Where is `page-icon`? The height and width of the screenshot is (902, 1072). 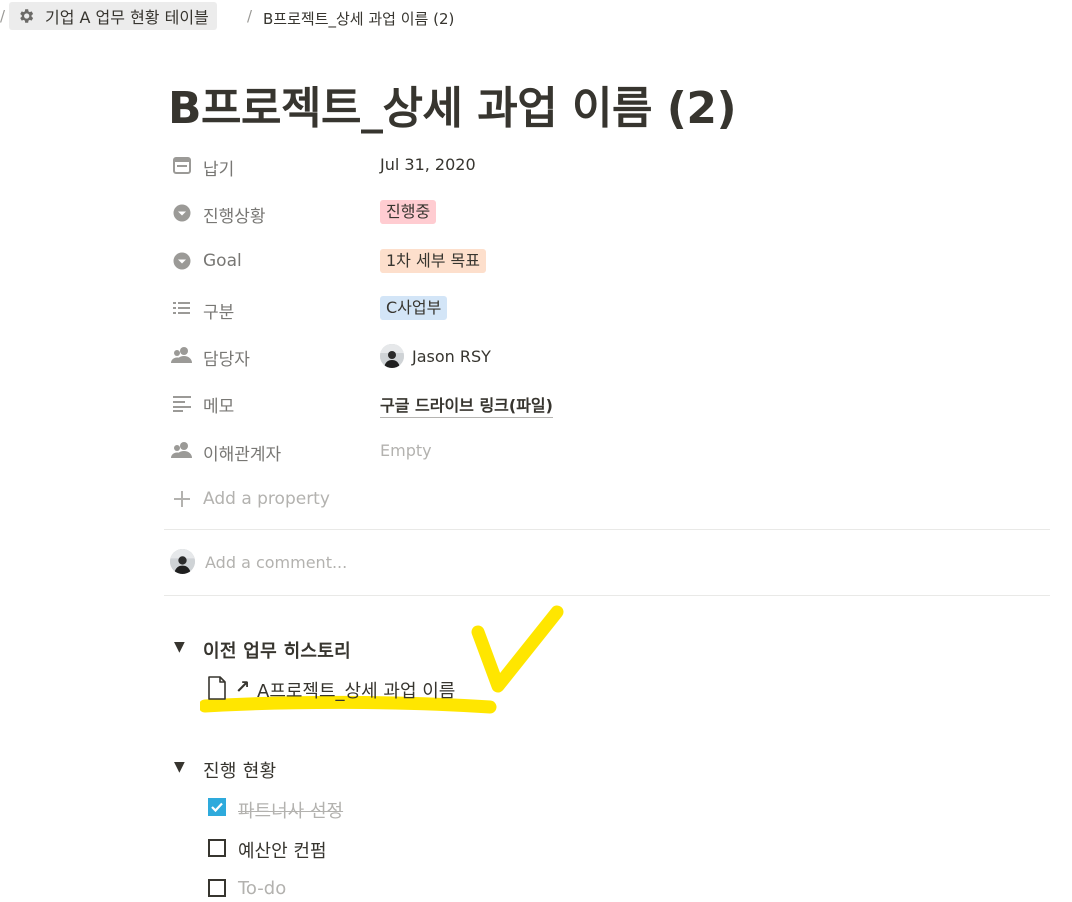 page-icon is located at coordinates (217, 690).